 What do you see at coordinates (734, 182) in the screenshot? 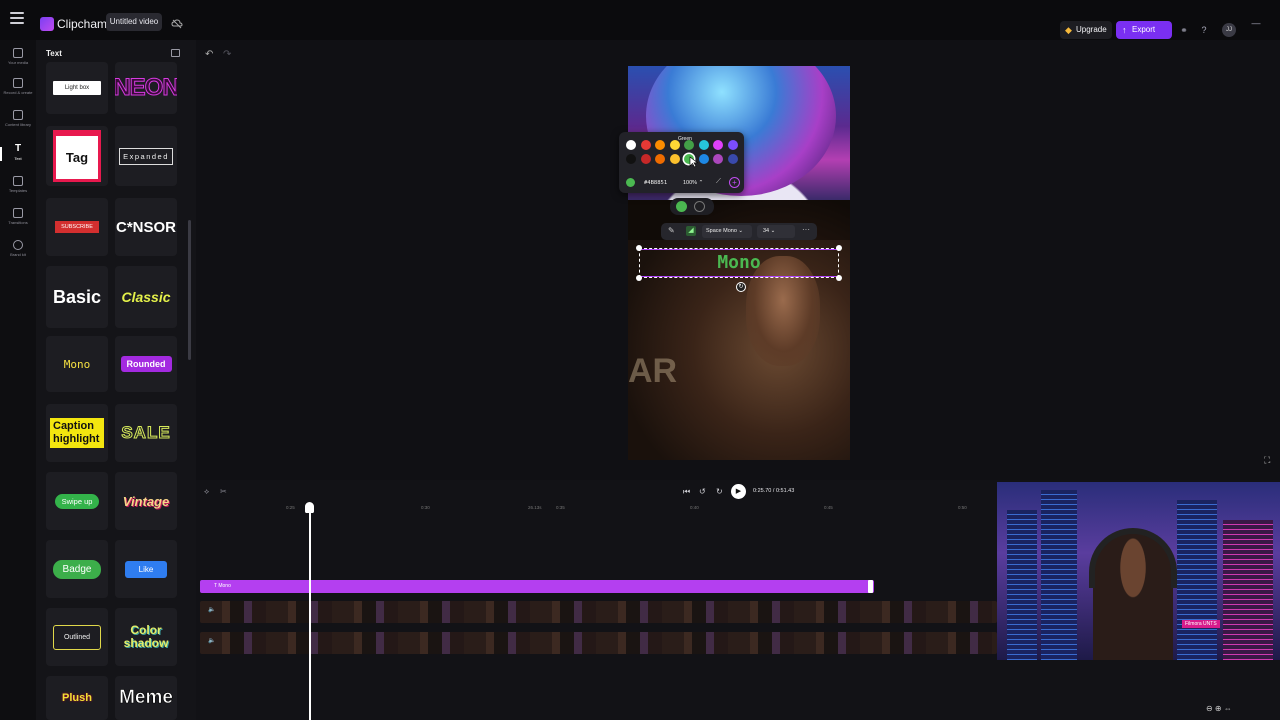
I see `add-color-icon: +` at bounding box center [734, 182].